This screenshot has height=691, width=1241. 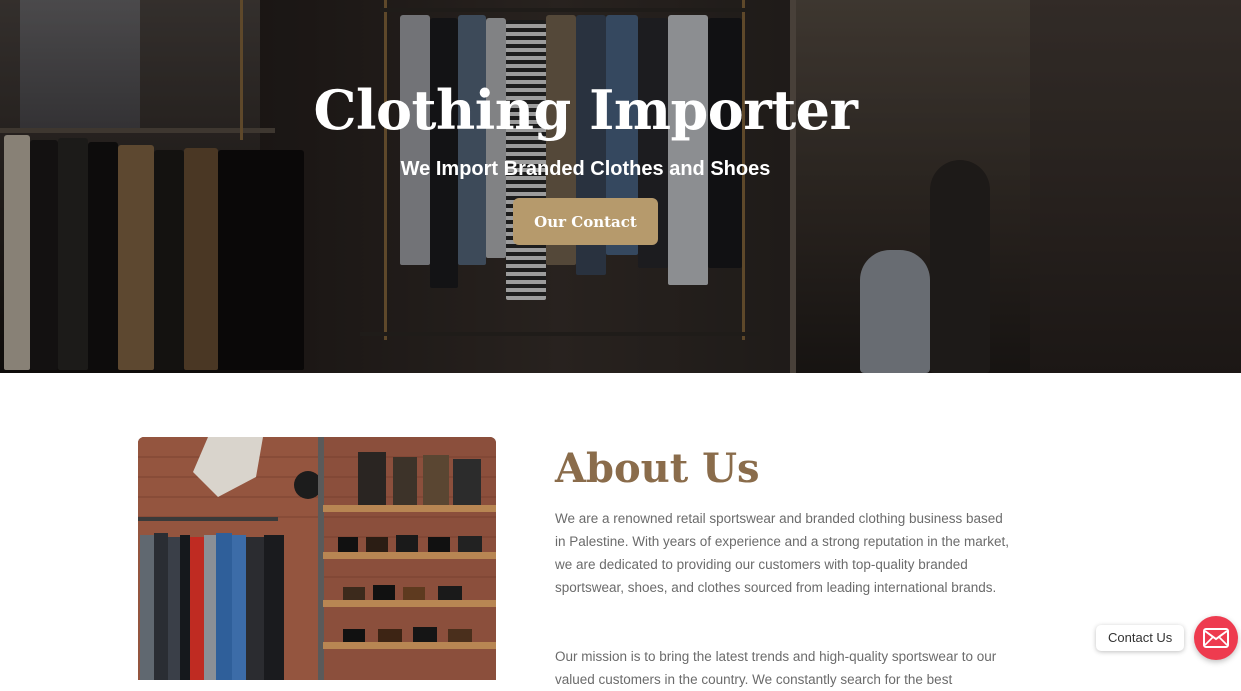 I want to click on about-title: About Us, so click(x=657, y=468).